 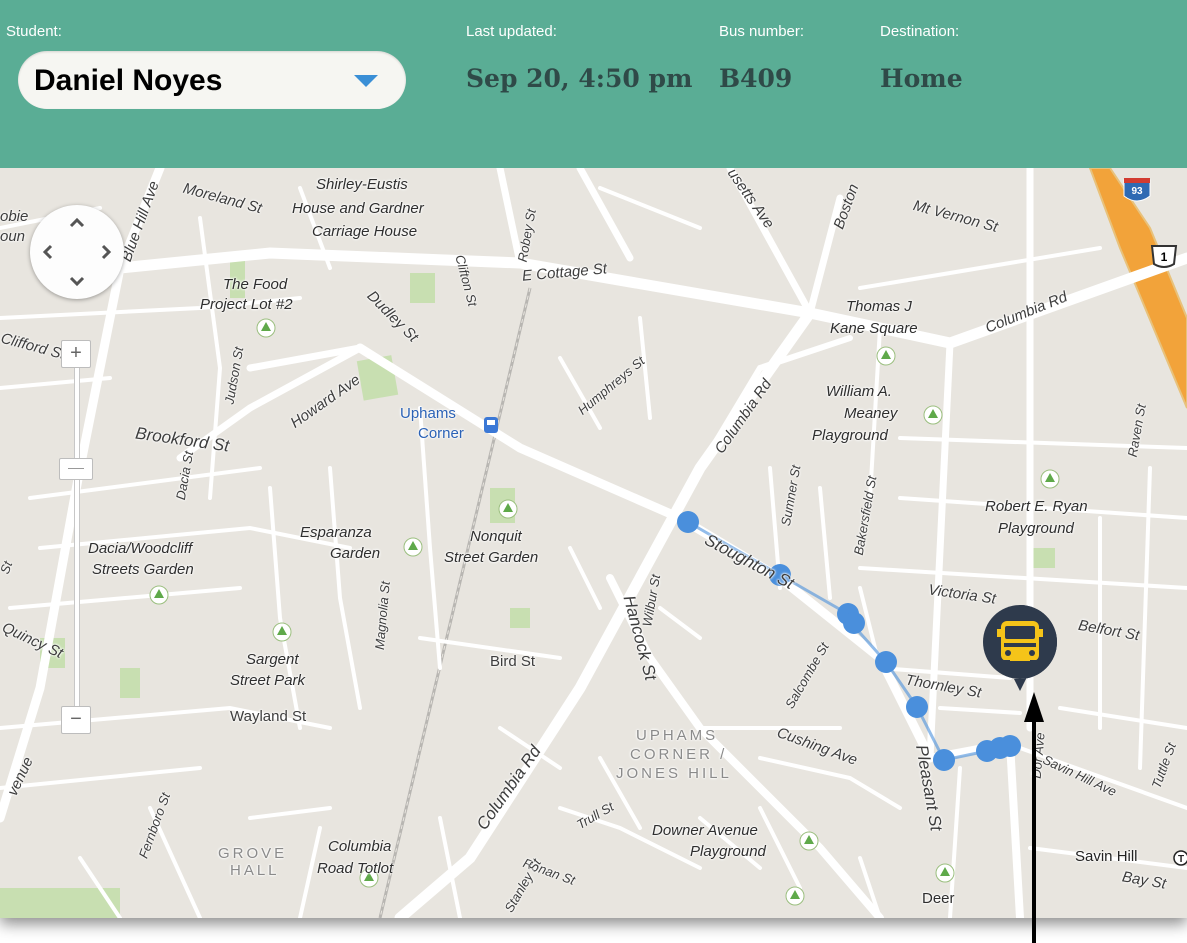 I want to click on chevron-left-icon, so click(x=47, y=252).